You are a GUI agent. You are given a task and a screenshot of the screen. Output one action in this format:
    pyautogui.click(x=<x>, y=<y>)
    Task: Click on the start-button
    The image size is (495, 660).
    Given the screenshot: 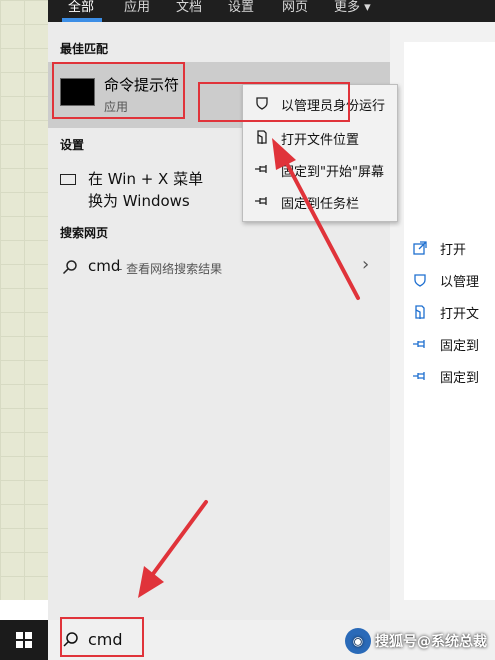 What is the action you would take?
    pyautogui.click(x=24, y=640)
    